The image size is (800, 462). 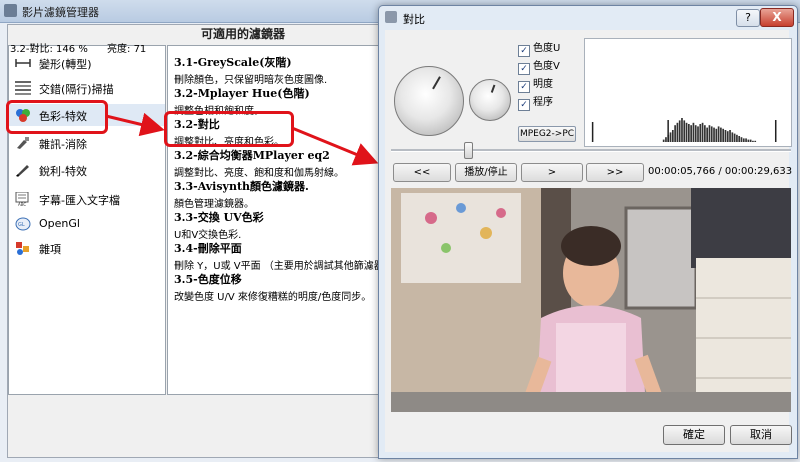 I want to click on brightness-value: 亮度: 71, so click(x=127, y=49).